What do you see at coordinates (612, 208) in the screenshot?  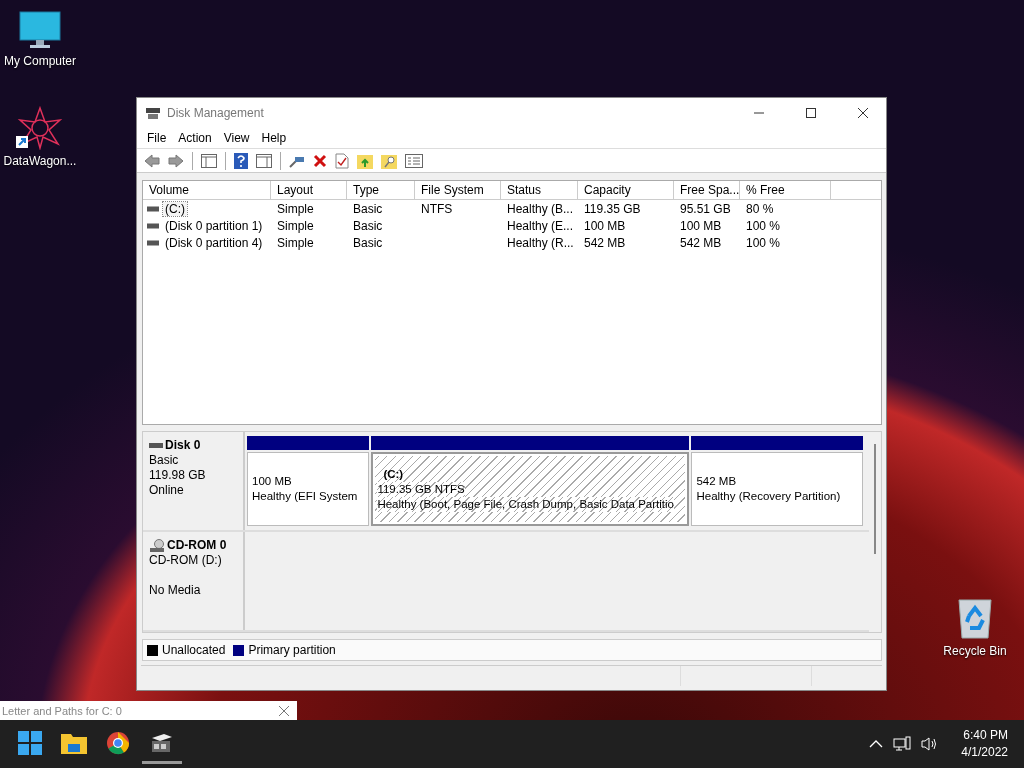 I see `table-cell-text: 119.35 GB` at bounding box center [612, 208].